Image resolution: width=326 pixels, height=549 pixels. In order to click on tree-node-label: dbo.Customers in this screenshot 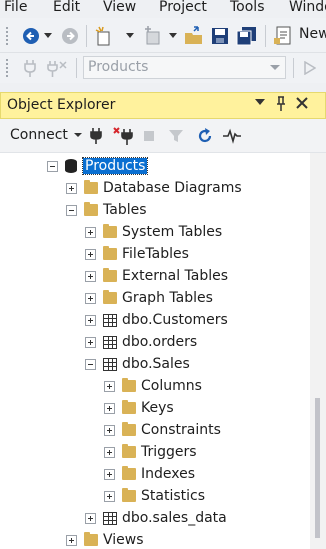, I will do `click(175, 320)`.